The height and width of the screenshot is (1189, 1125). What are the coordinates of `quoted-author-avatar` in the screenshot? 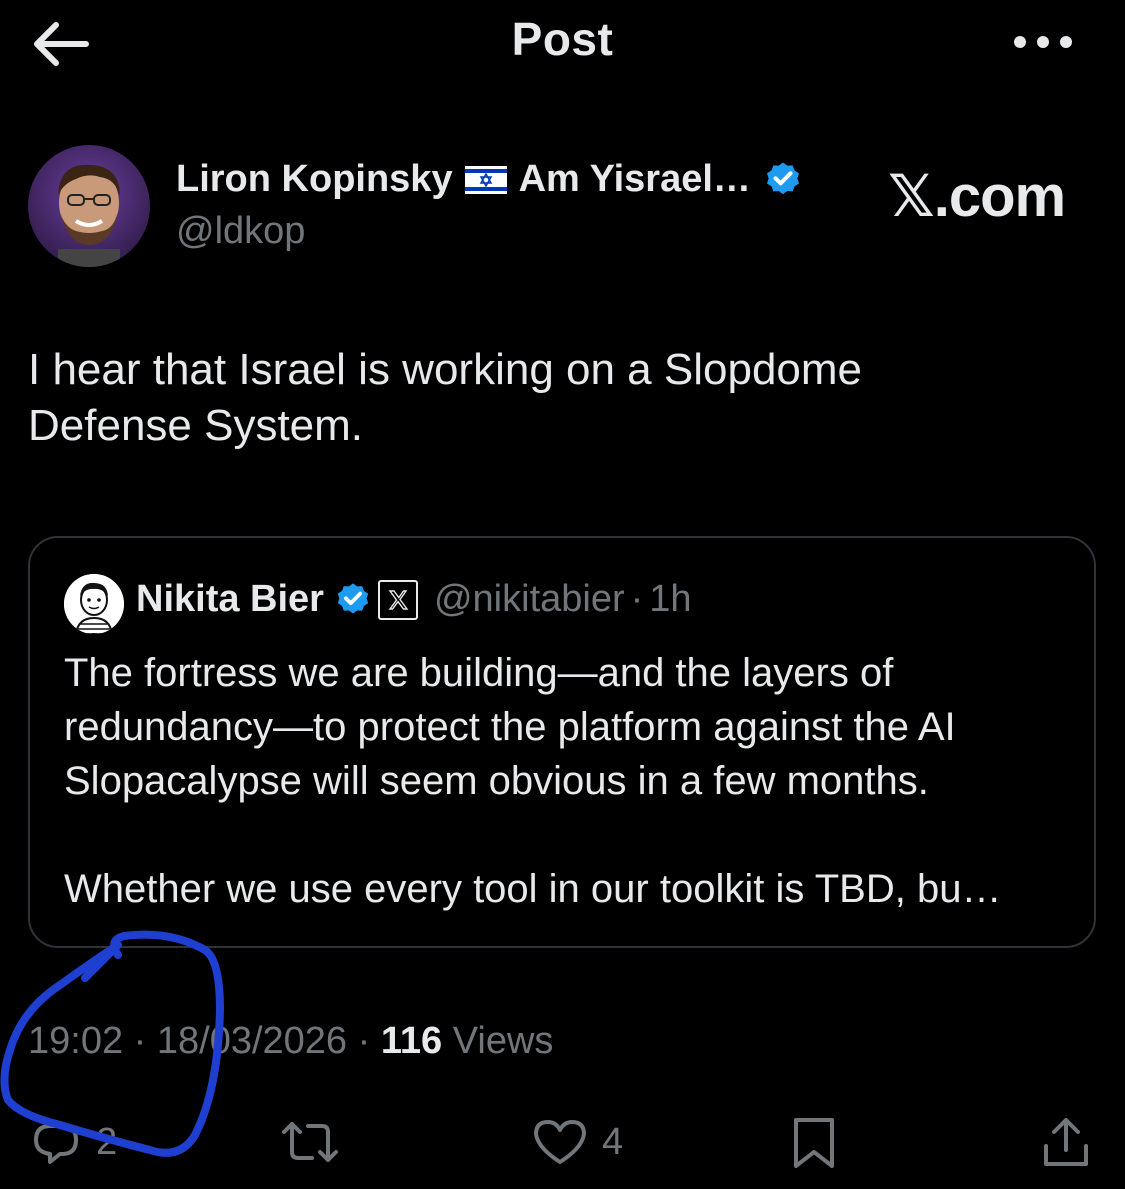 It's located at (94, 604).